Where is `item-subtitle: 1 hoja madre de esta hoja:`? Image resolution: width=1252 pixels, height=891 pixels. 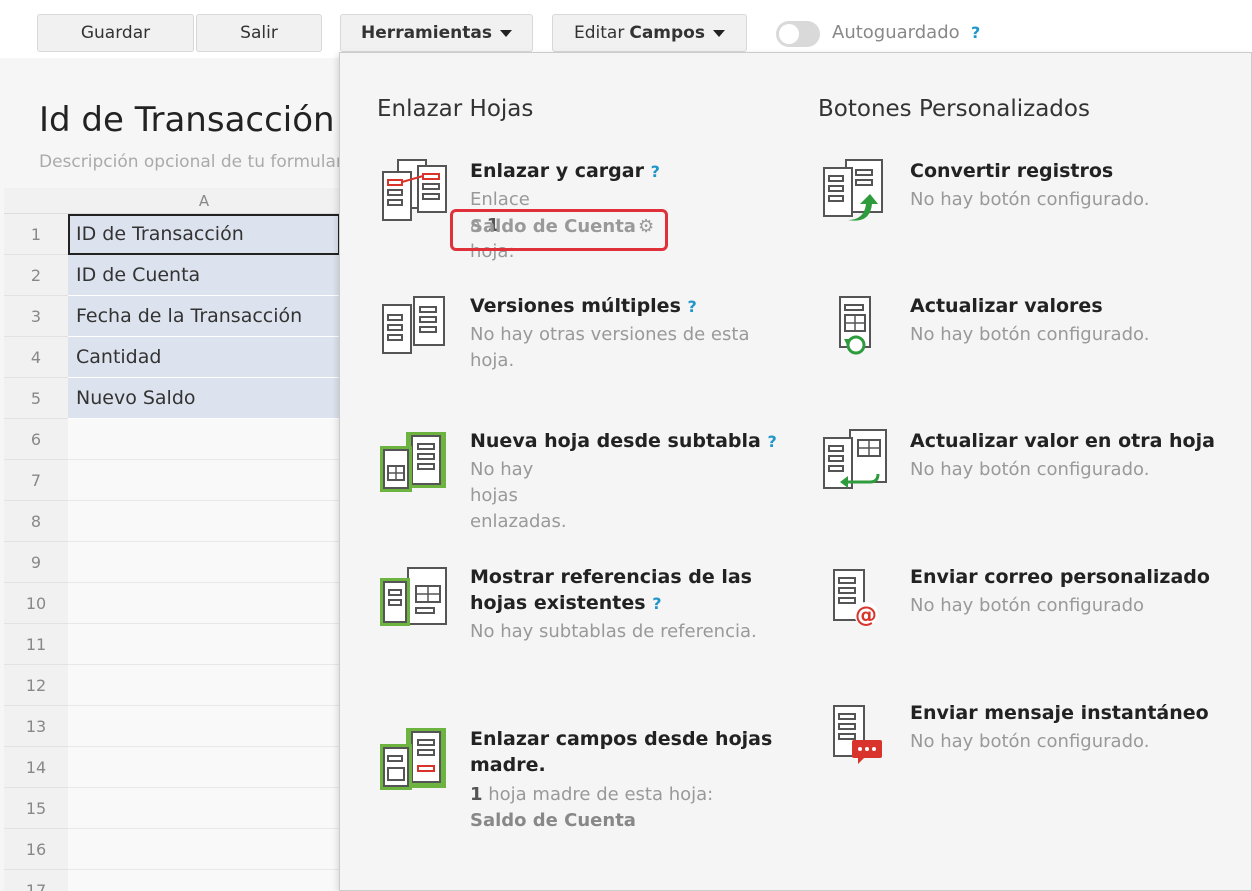
item-subtitle: 1 hoja madre de esta hoja: is located at coordinates (592, 794).